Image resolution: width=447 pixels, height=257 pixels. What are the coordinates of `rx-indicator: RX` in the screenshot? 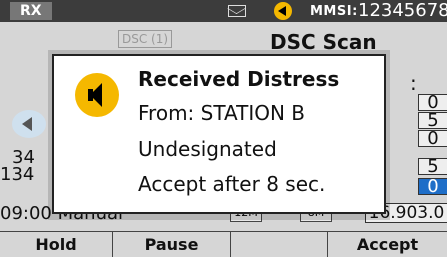 It's located at (31, 11).